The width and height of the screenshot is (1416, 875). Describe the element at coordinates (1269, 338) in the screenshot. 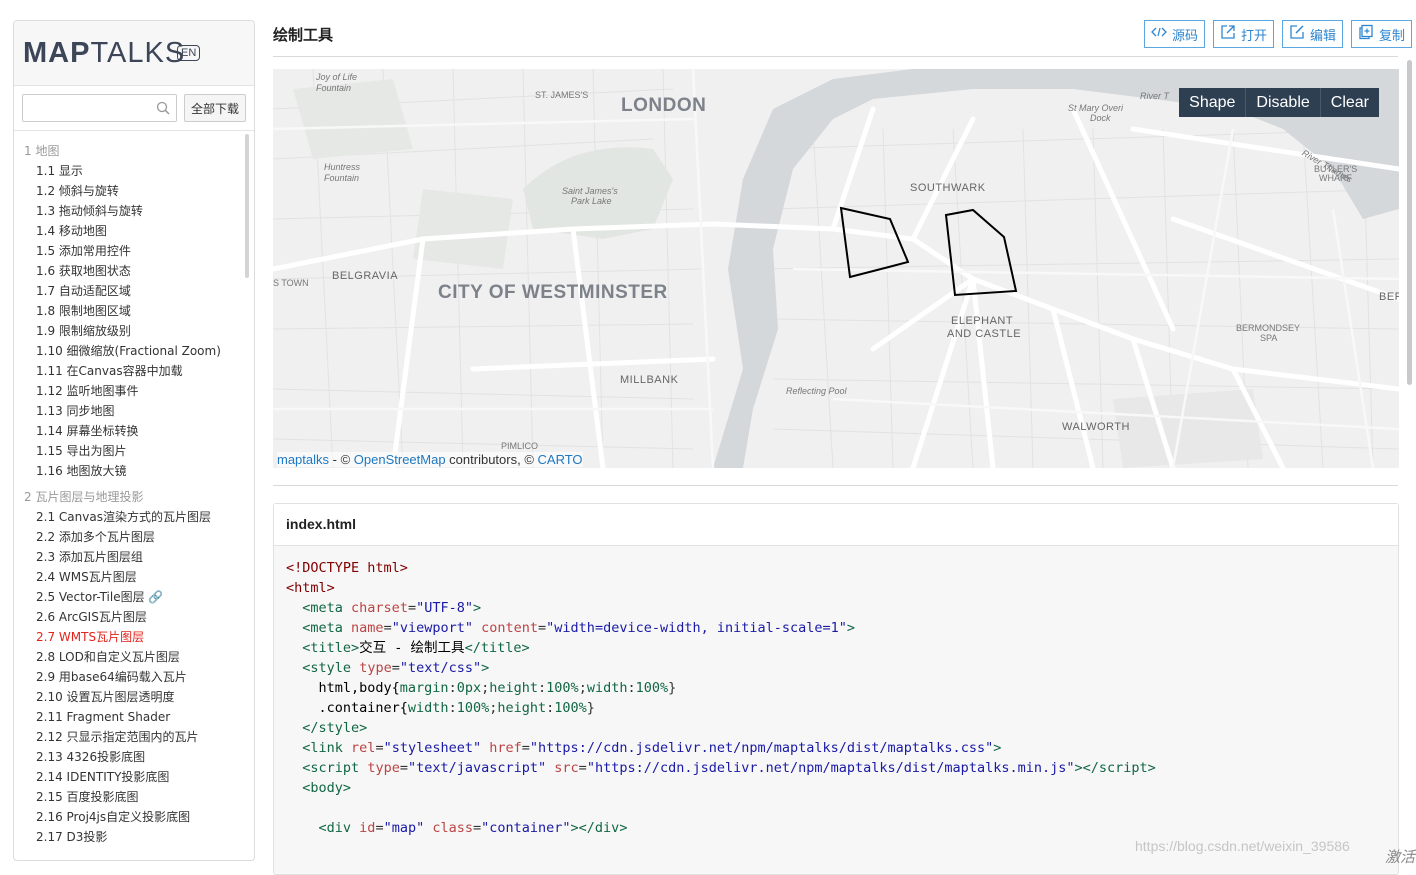

I see `map-label: SPA` at that location.